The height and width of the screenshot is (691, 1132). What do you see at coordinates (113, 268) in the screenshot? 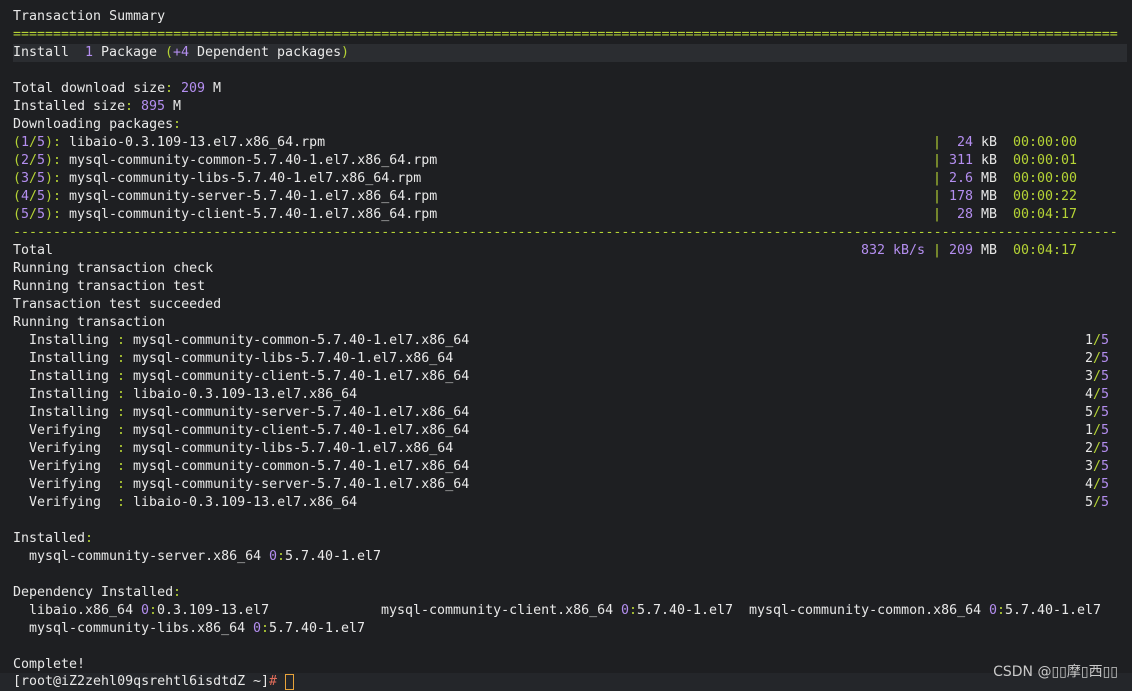
I see `status-text: Running transaction check` at bounding box center [113, 268].